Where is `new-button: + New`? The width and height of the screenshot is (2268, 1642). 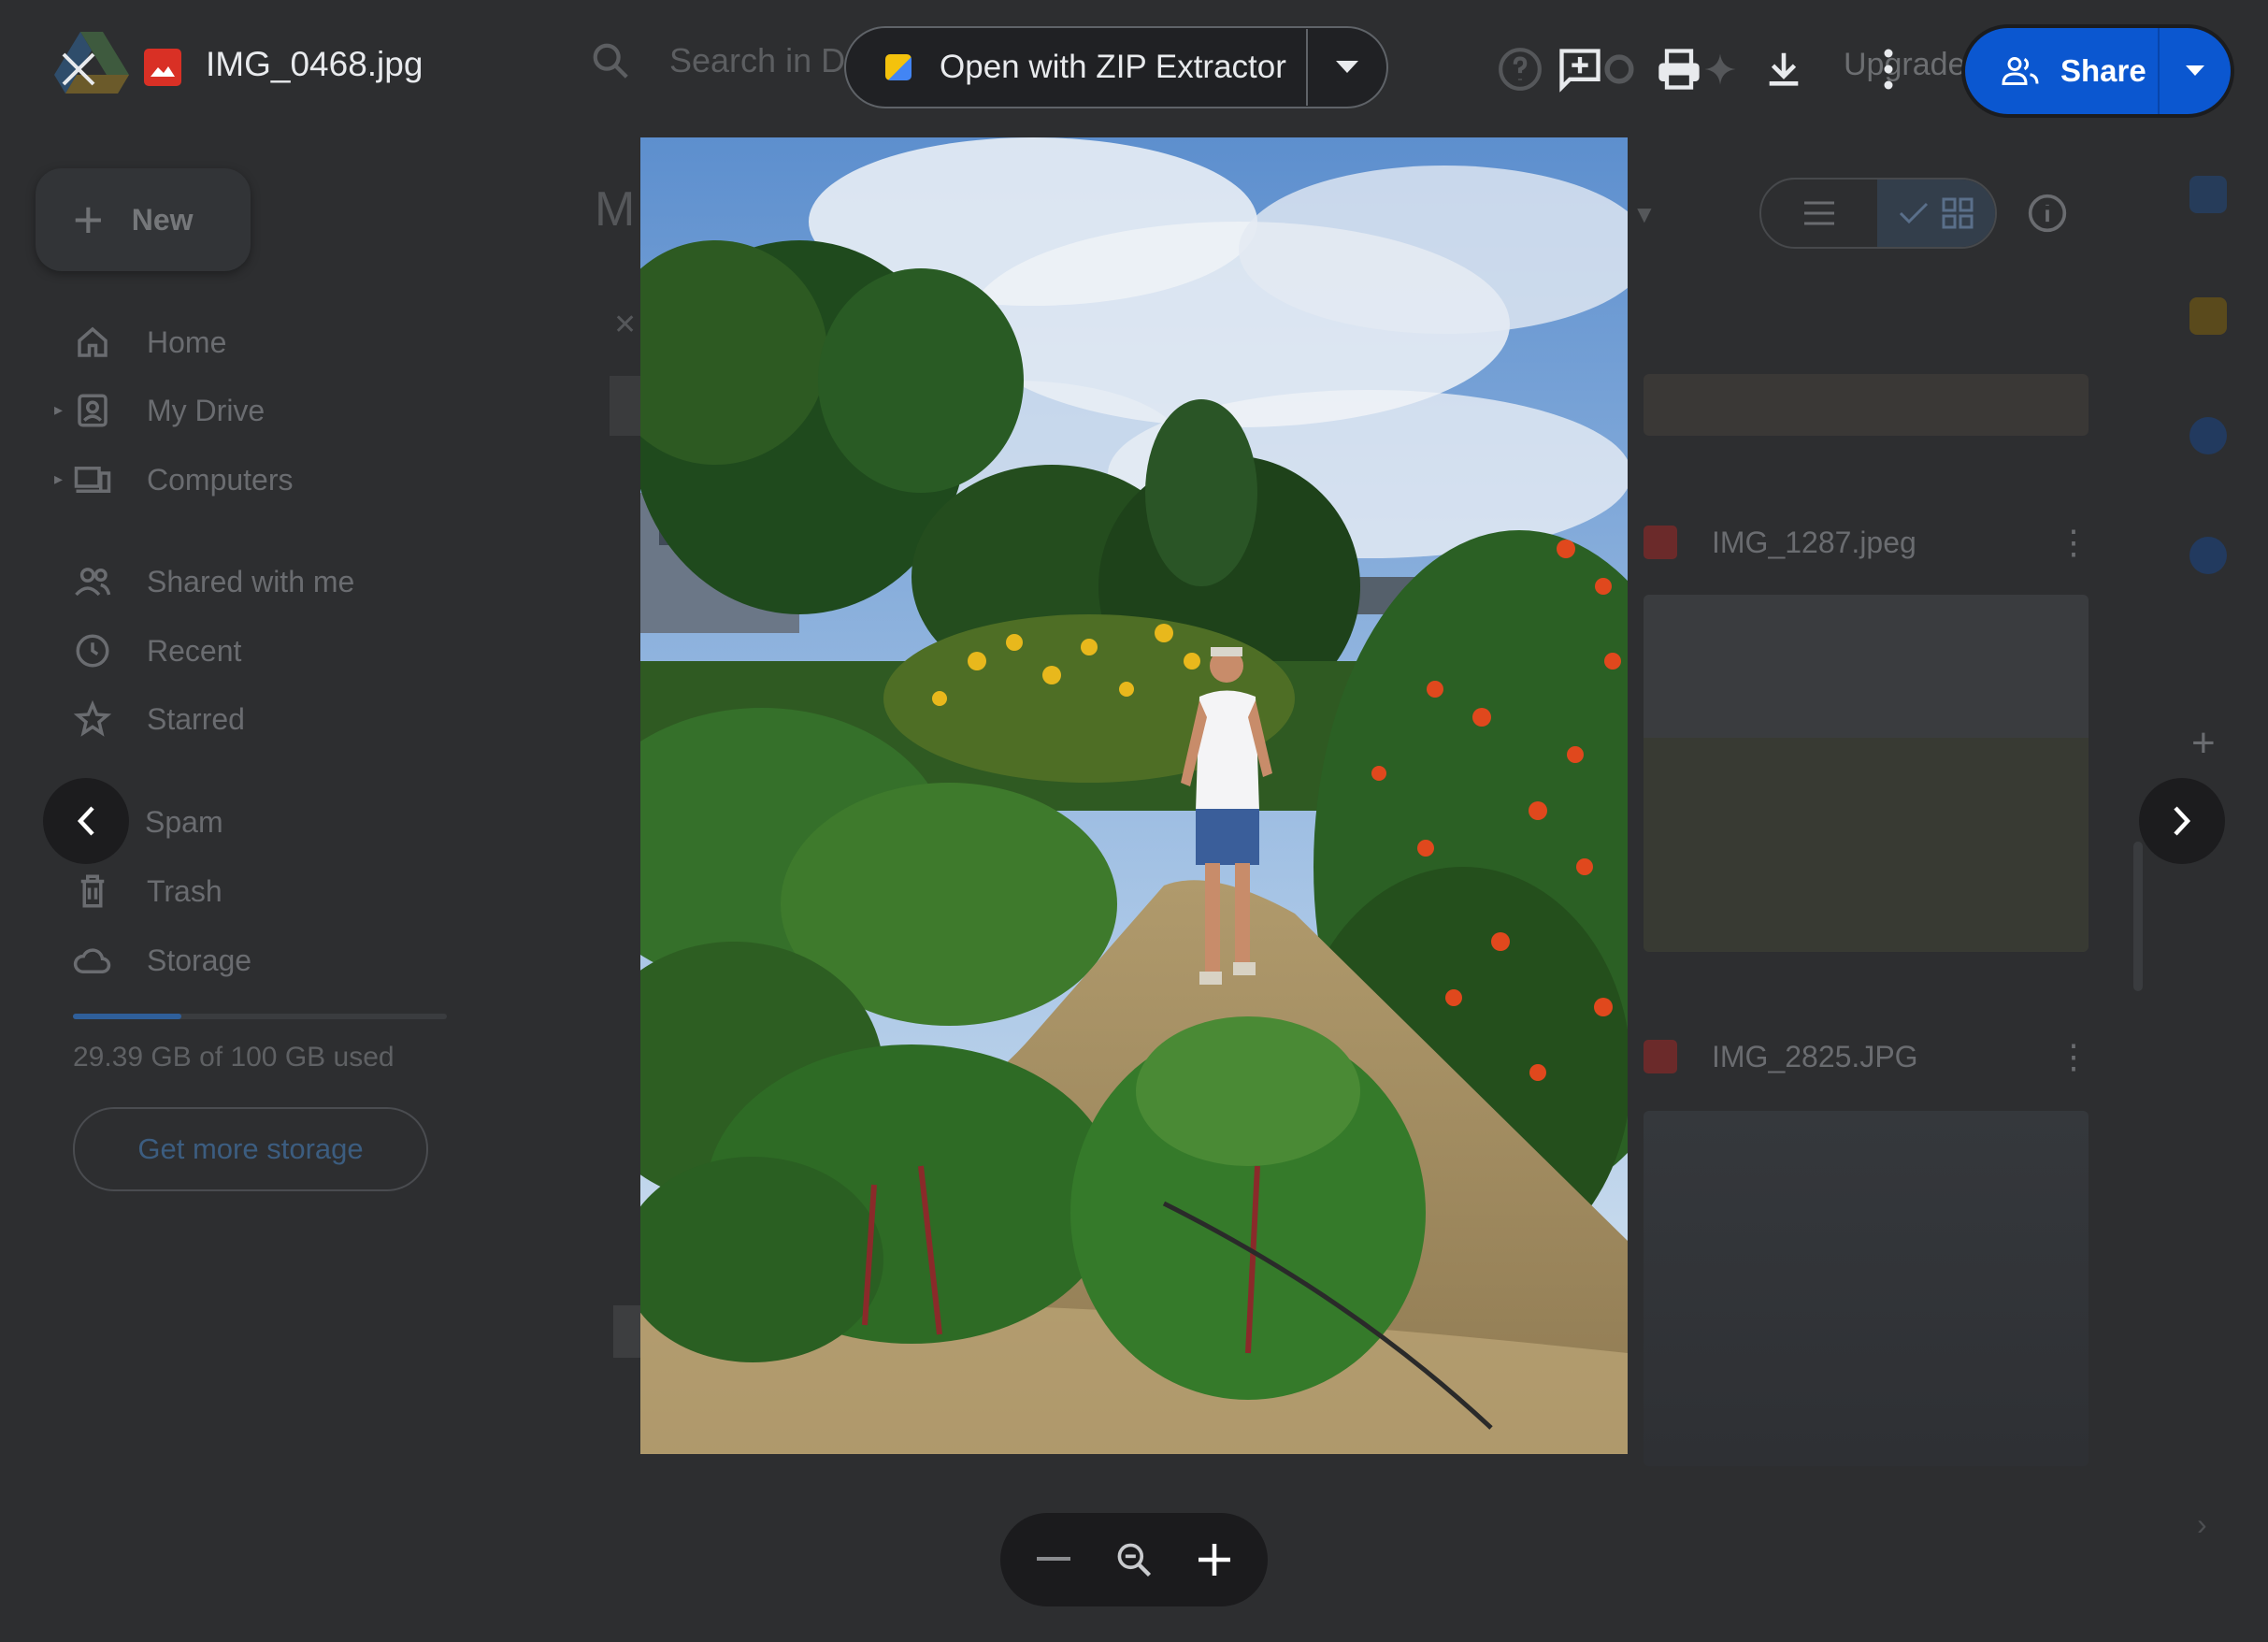
new-button: + New is located at coordinates (143, 219).